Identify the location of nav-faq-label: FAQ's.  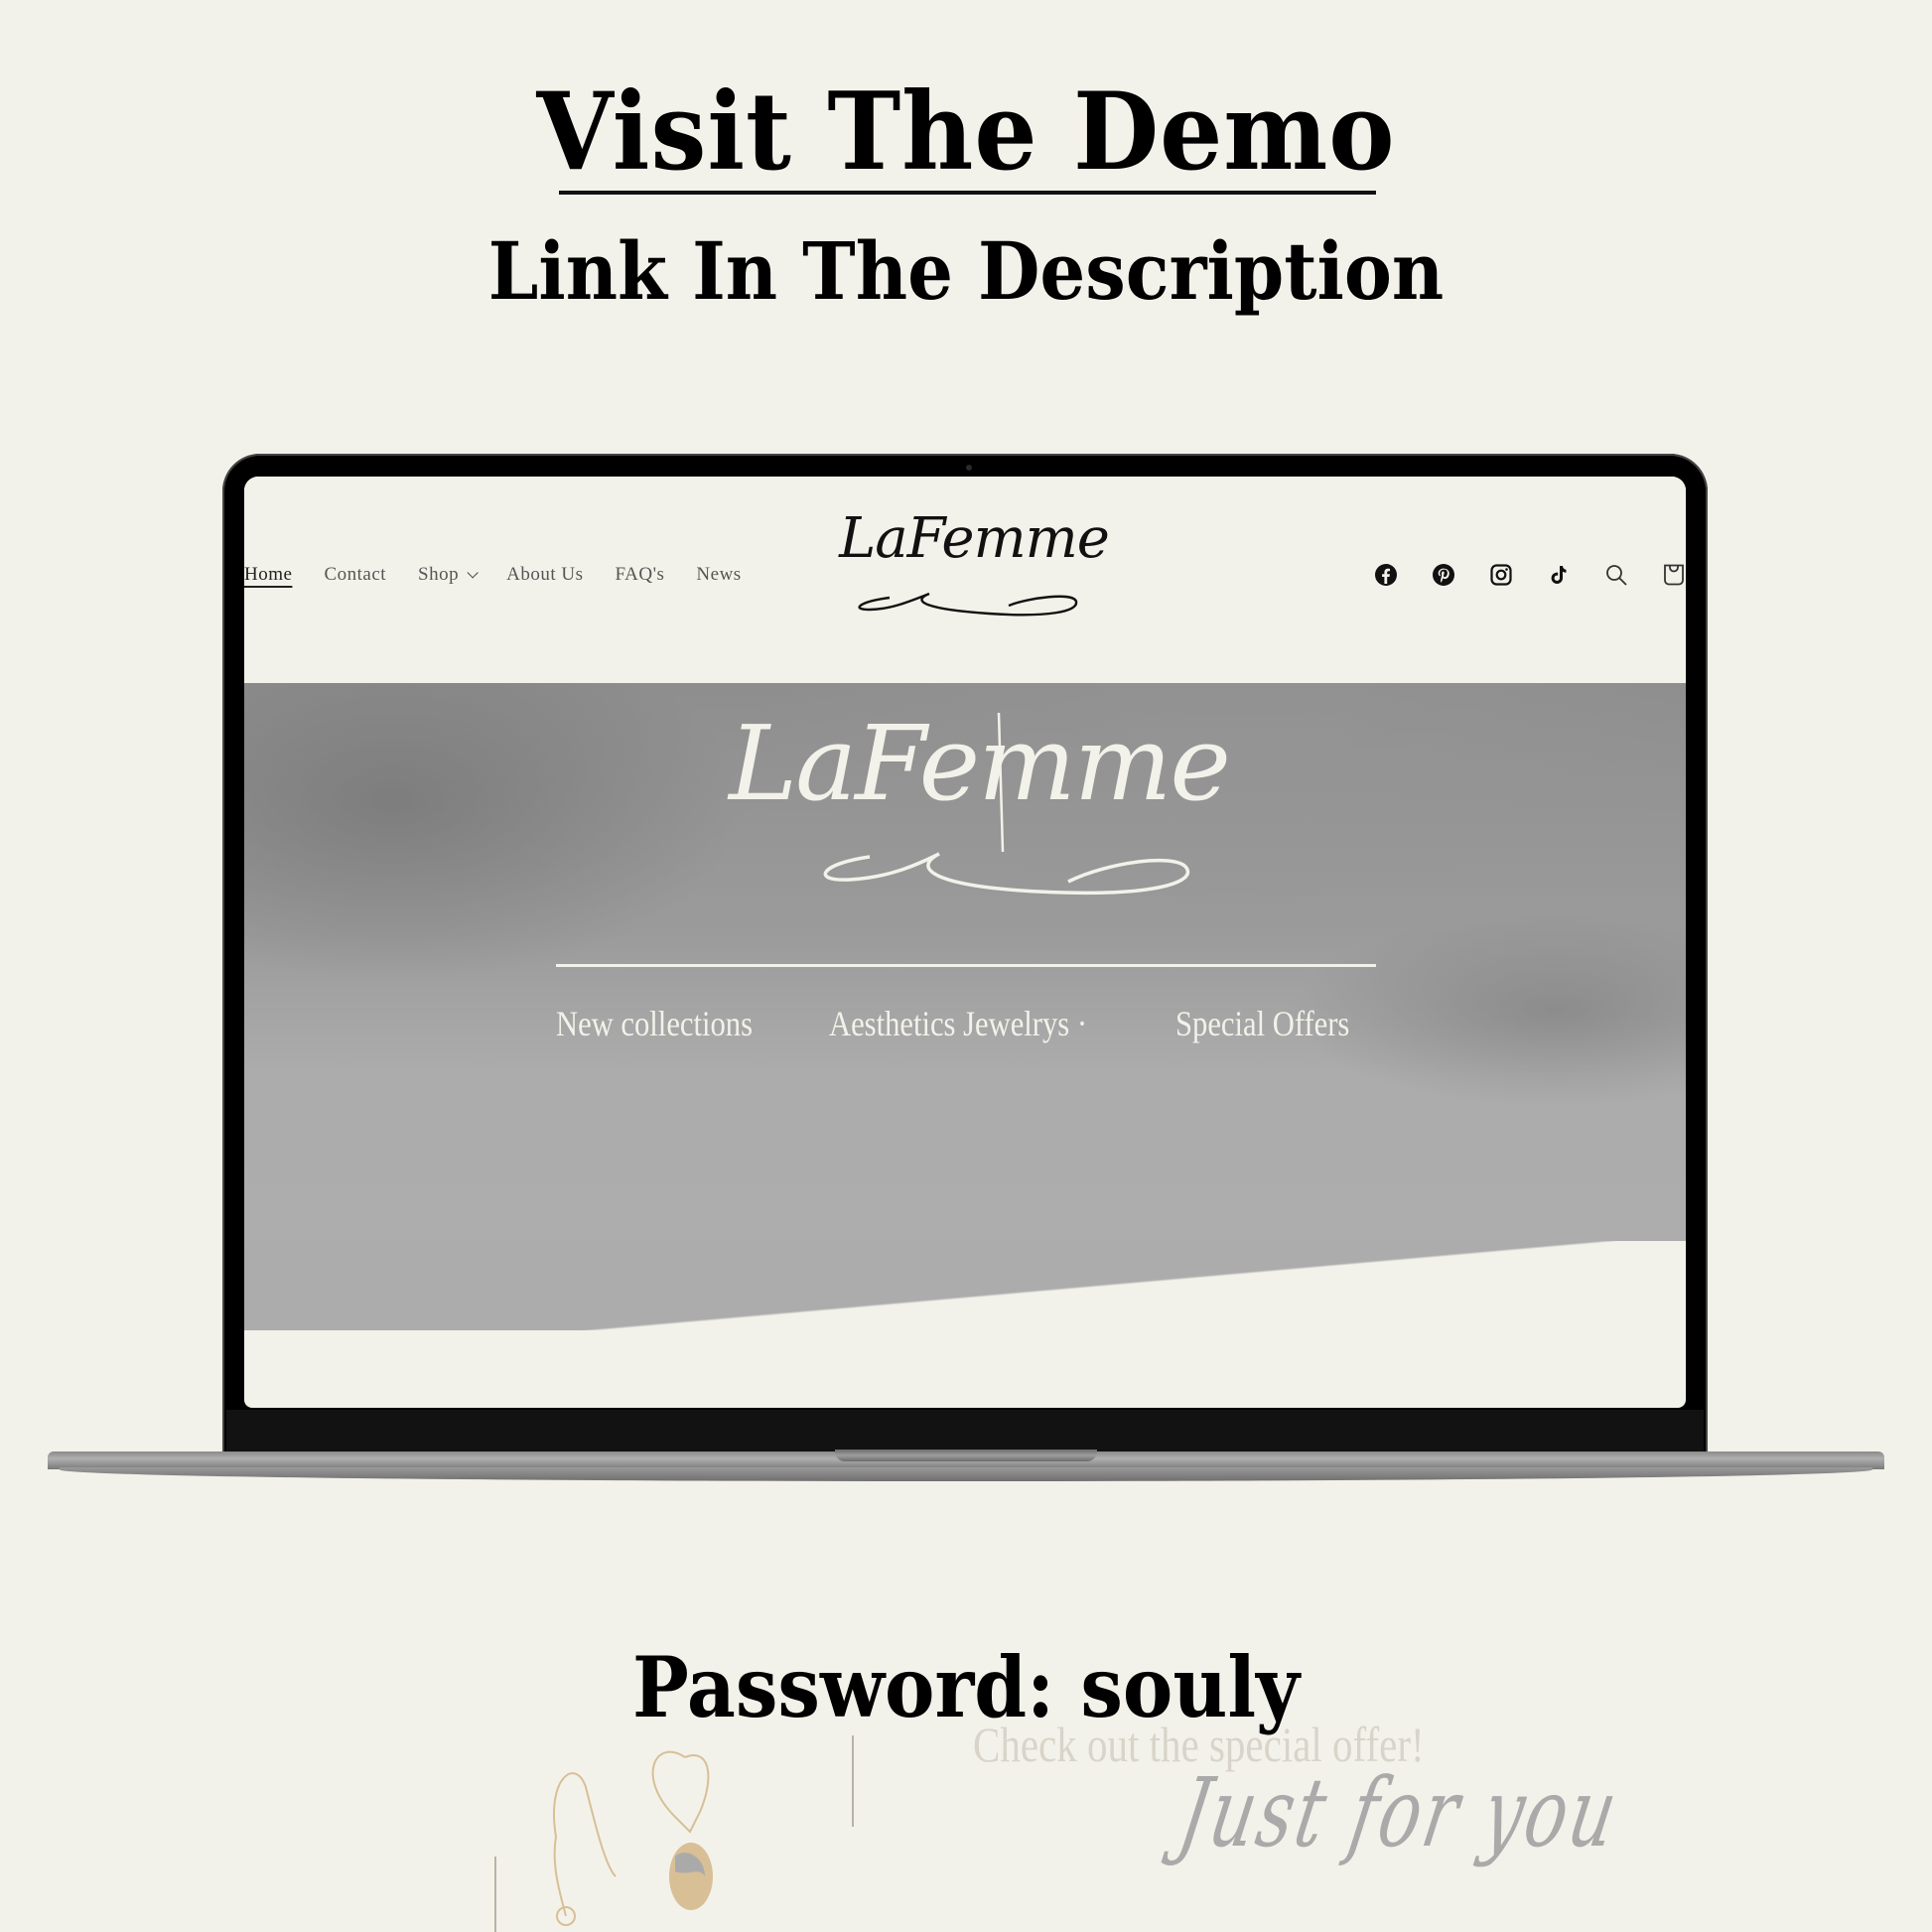
(640, 574).